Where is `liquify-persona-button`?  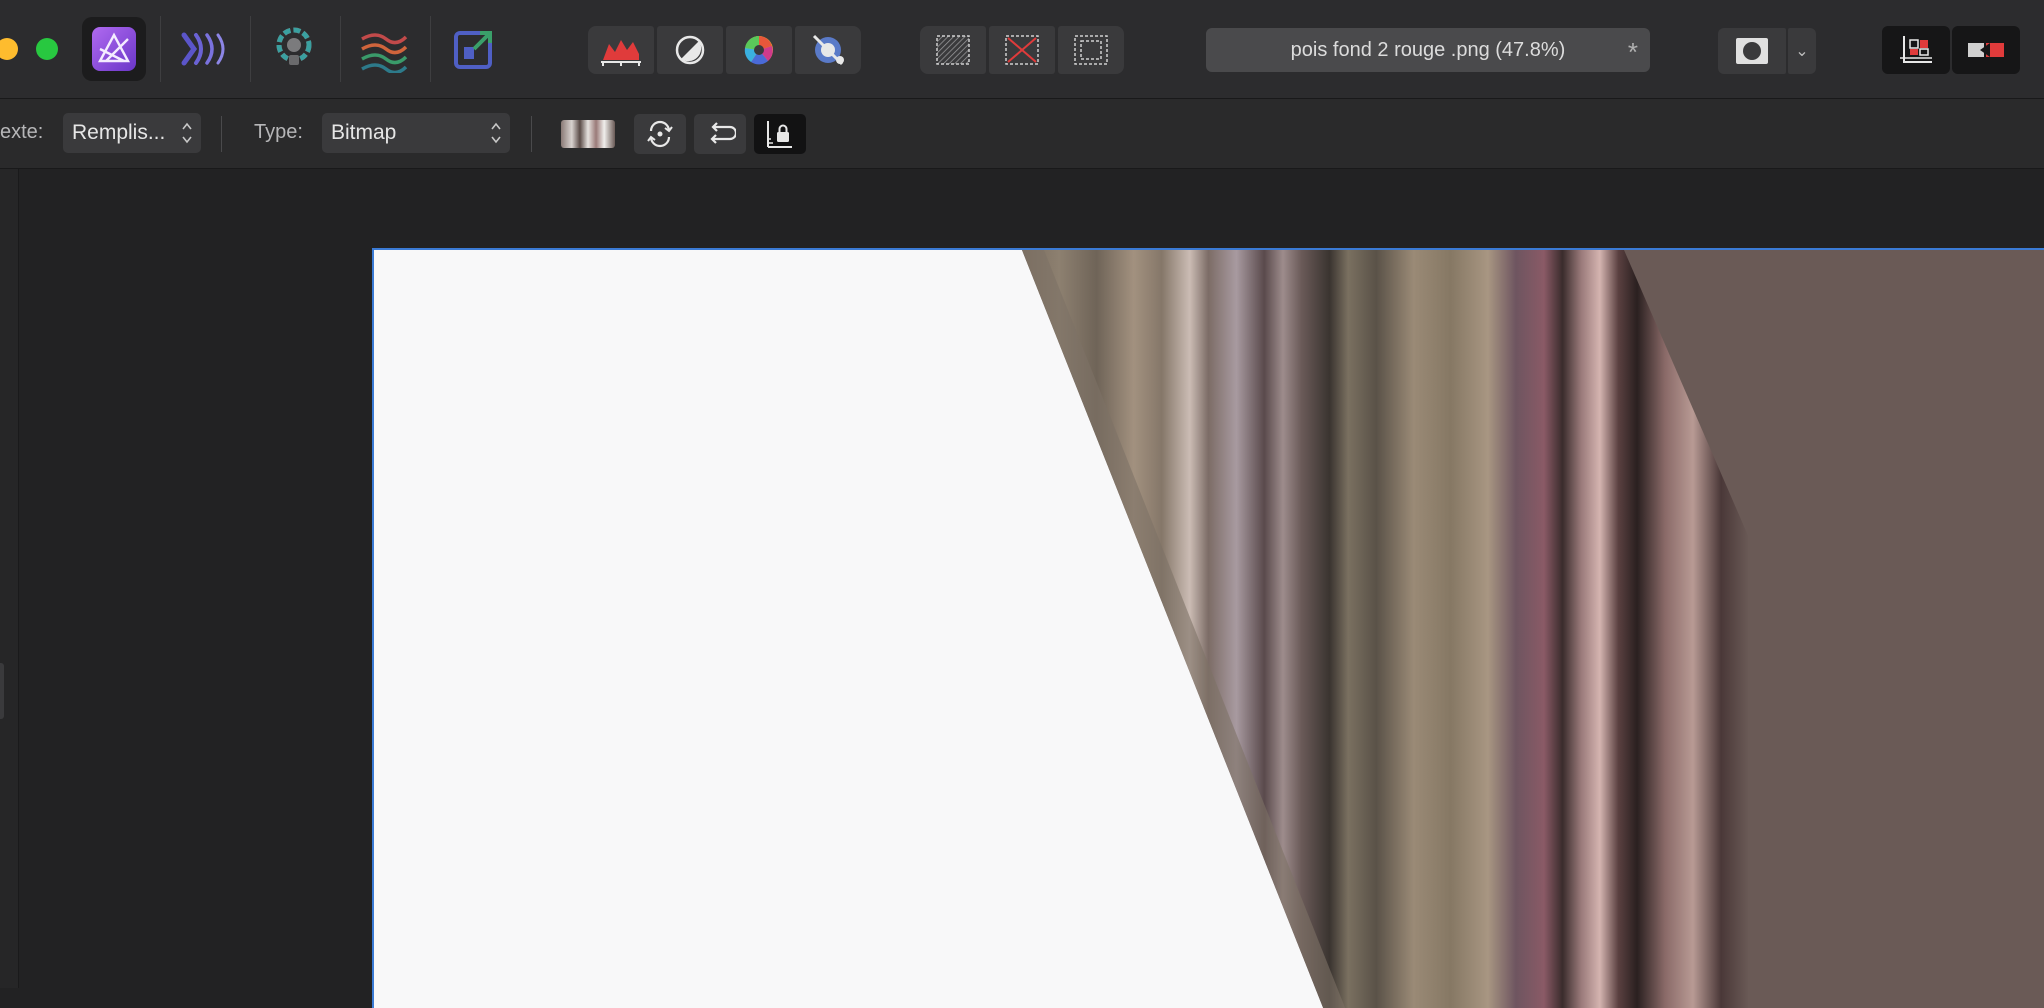 liquify-persona-button is located at coordinates (204, 49).